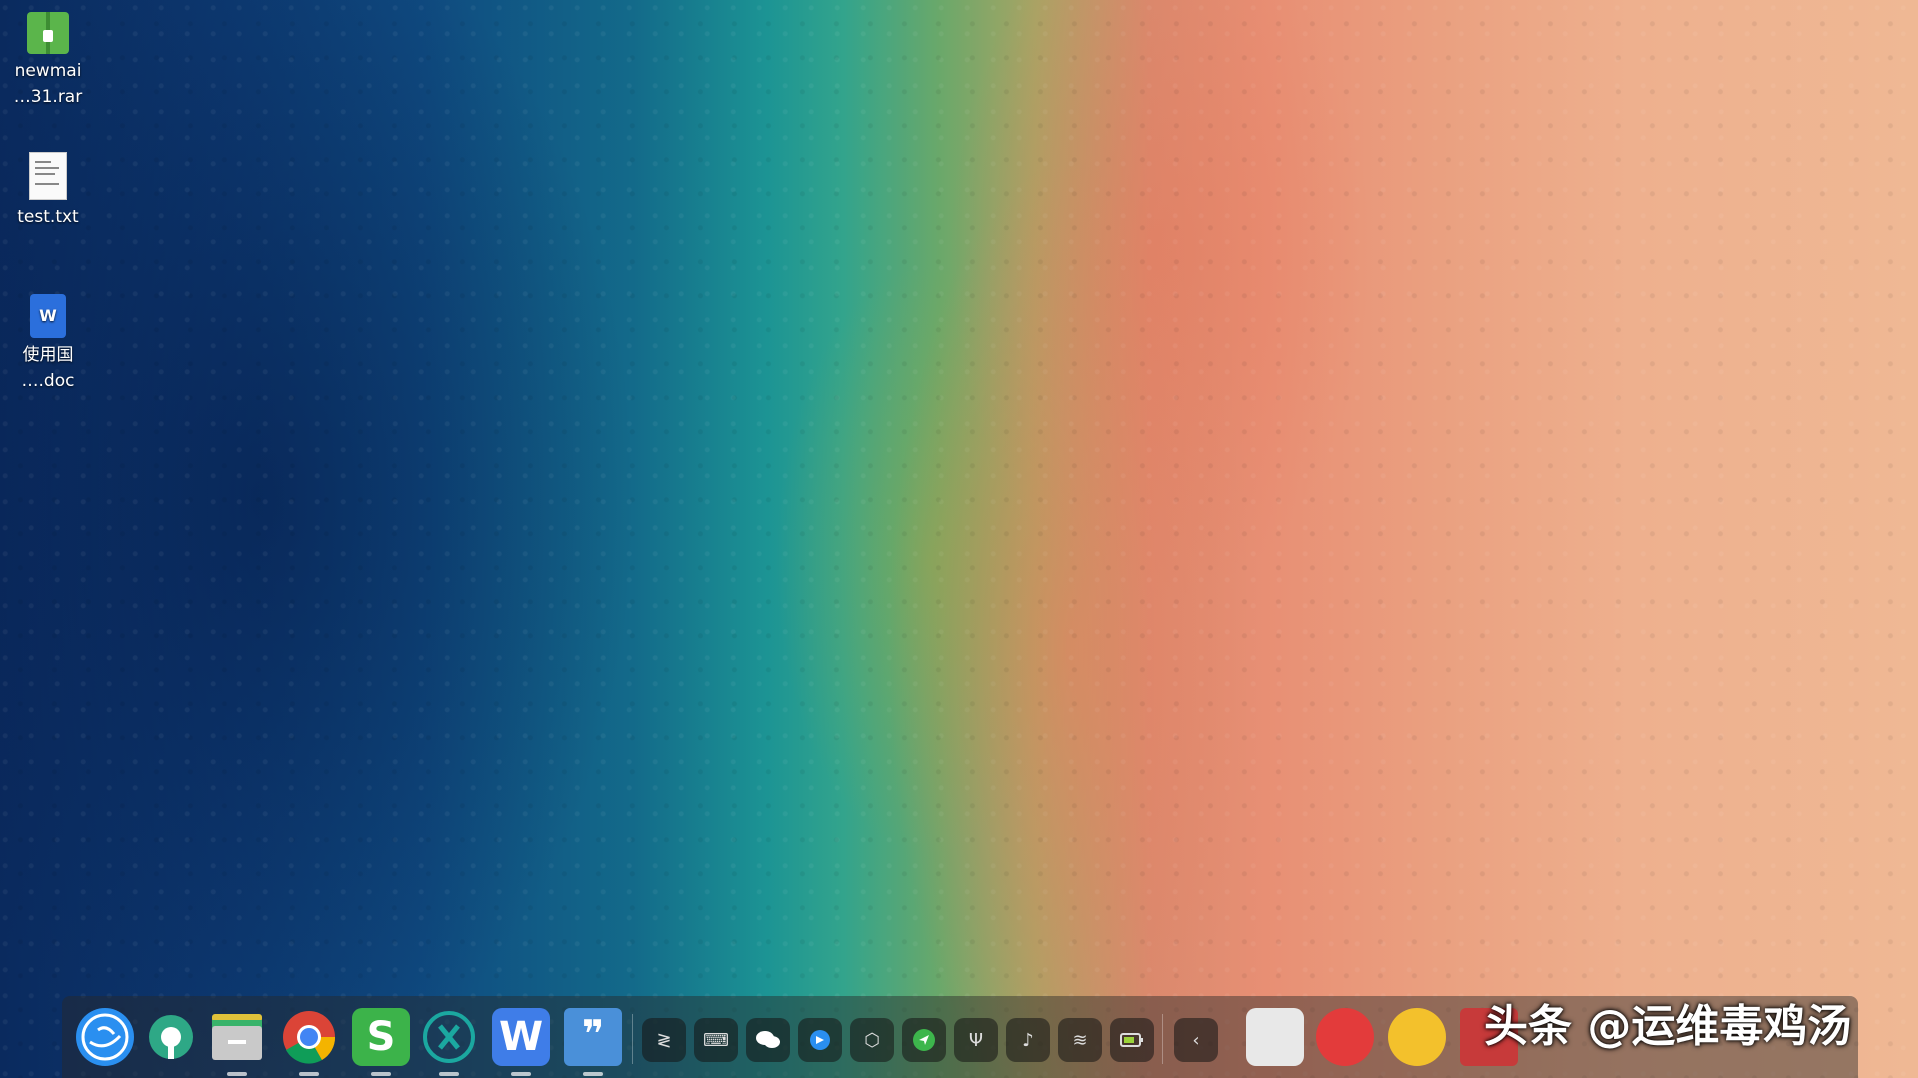  Describe the element at coordinates (171, 1037) in the screenshot. I see `settings-gear-icon` at that location.